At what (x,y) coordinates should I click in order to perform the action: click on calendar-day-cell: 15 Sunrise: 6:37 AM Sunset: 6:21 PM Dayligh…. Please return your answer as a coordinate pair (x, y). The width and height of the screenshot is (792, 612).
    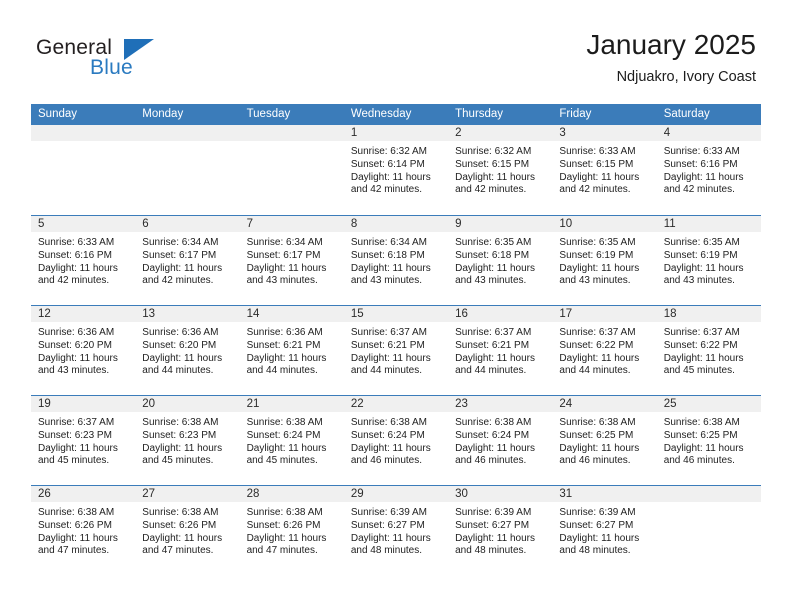
    Looking at the image, I should click on (396, 350).